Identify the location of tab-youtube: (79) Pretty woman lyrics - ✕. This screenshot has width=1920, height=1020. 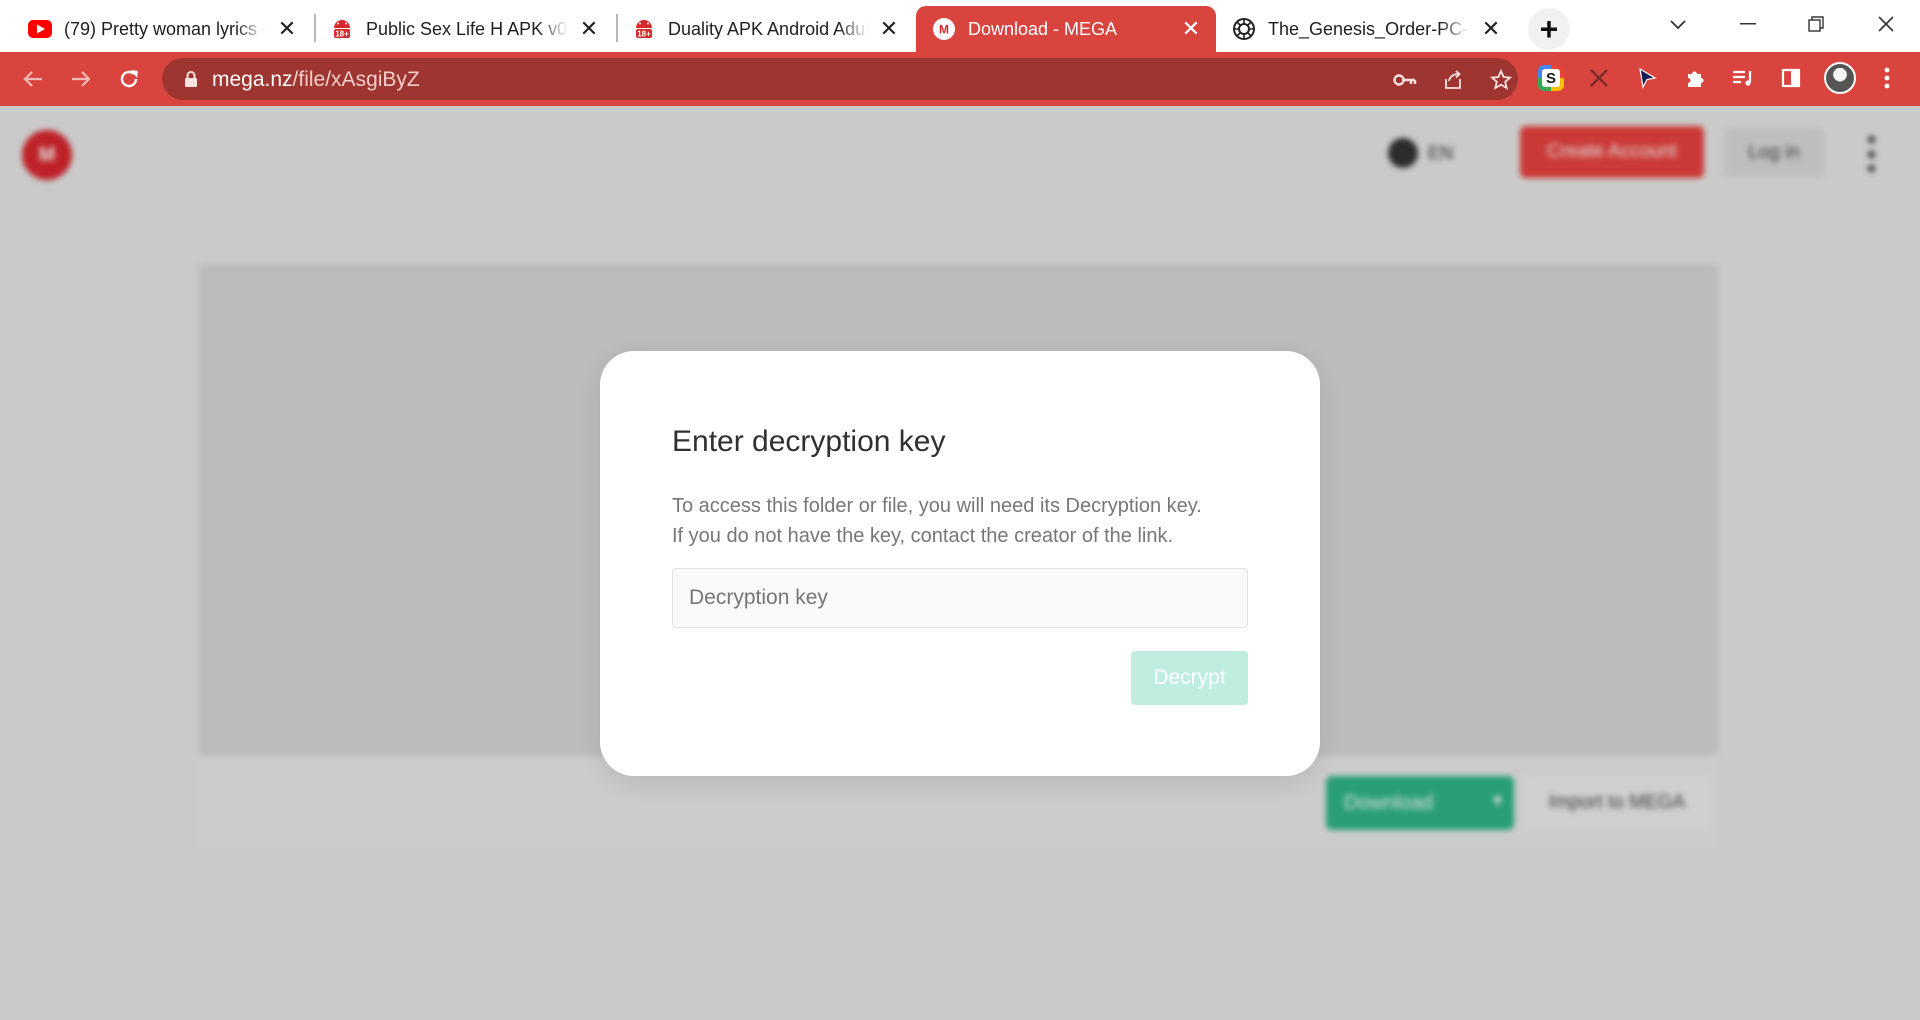
(162, 29).